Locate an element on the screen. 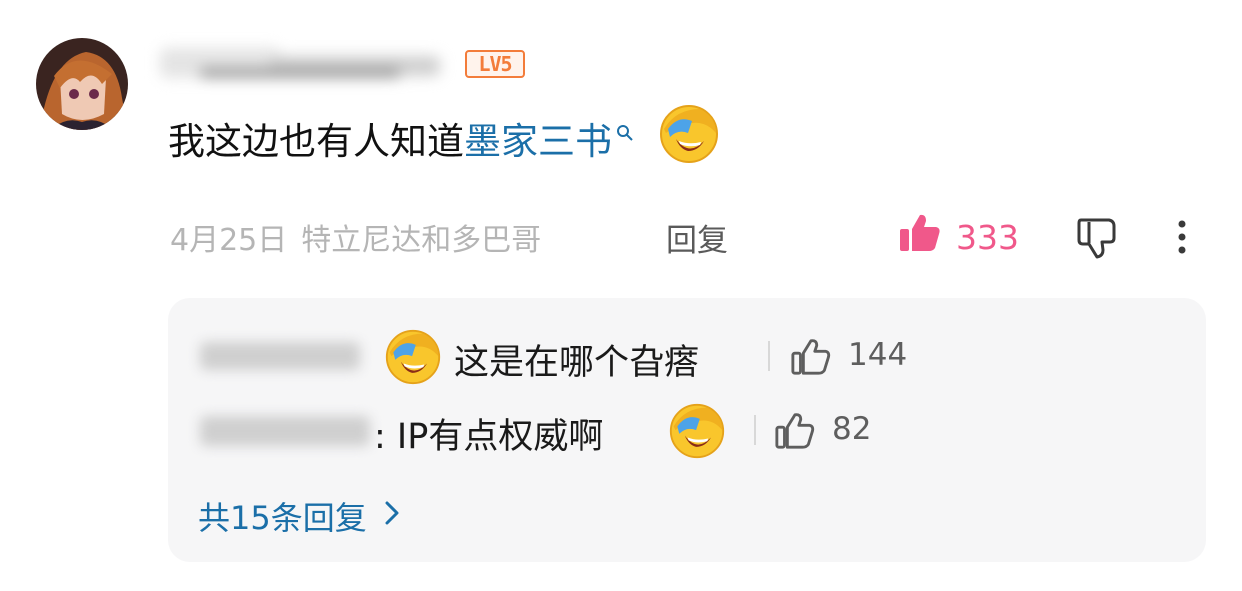 The width and height of the screenshot is (1242, 591). view-more-replies-button: 共15条回复 is located at coordinates (299, 516).